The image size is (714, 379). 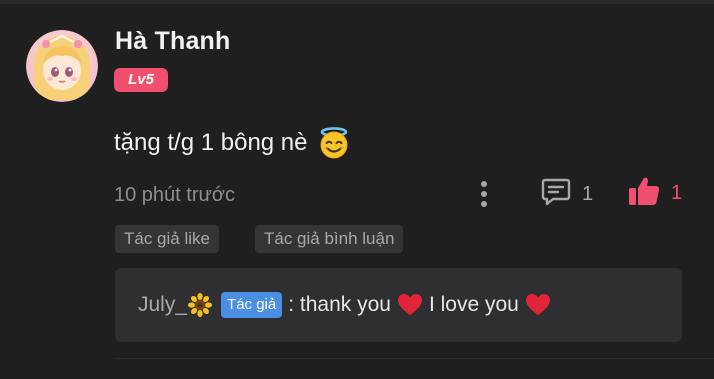 I want to click on reply-count: 1, so click(x=588, y=193).